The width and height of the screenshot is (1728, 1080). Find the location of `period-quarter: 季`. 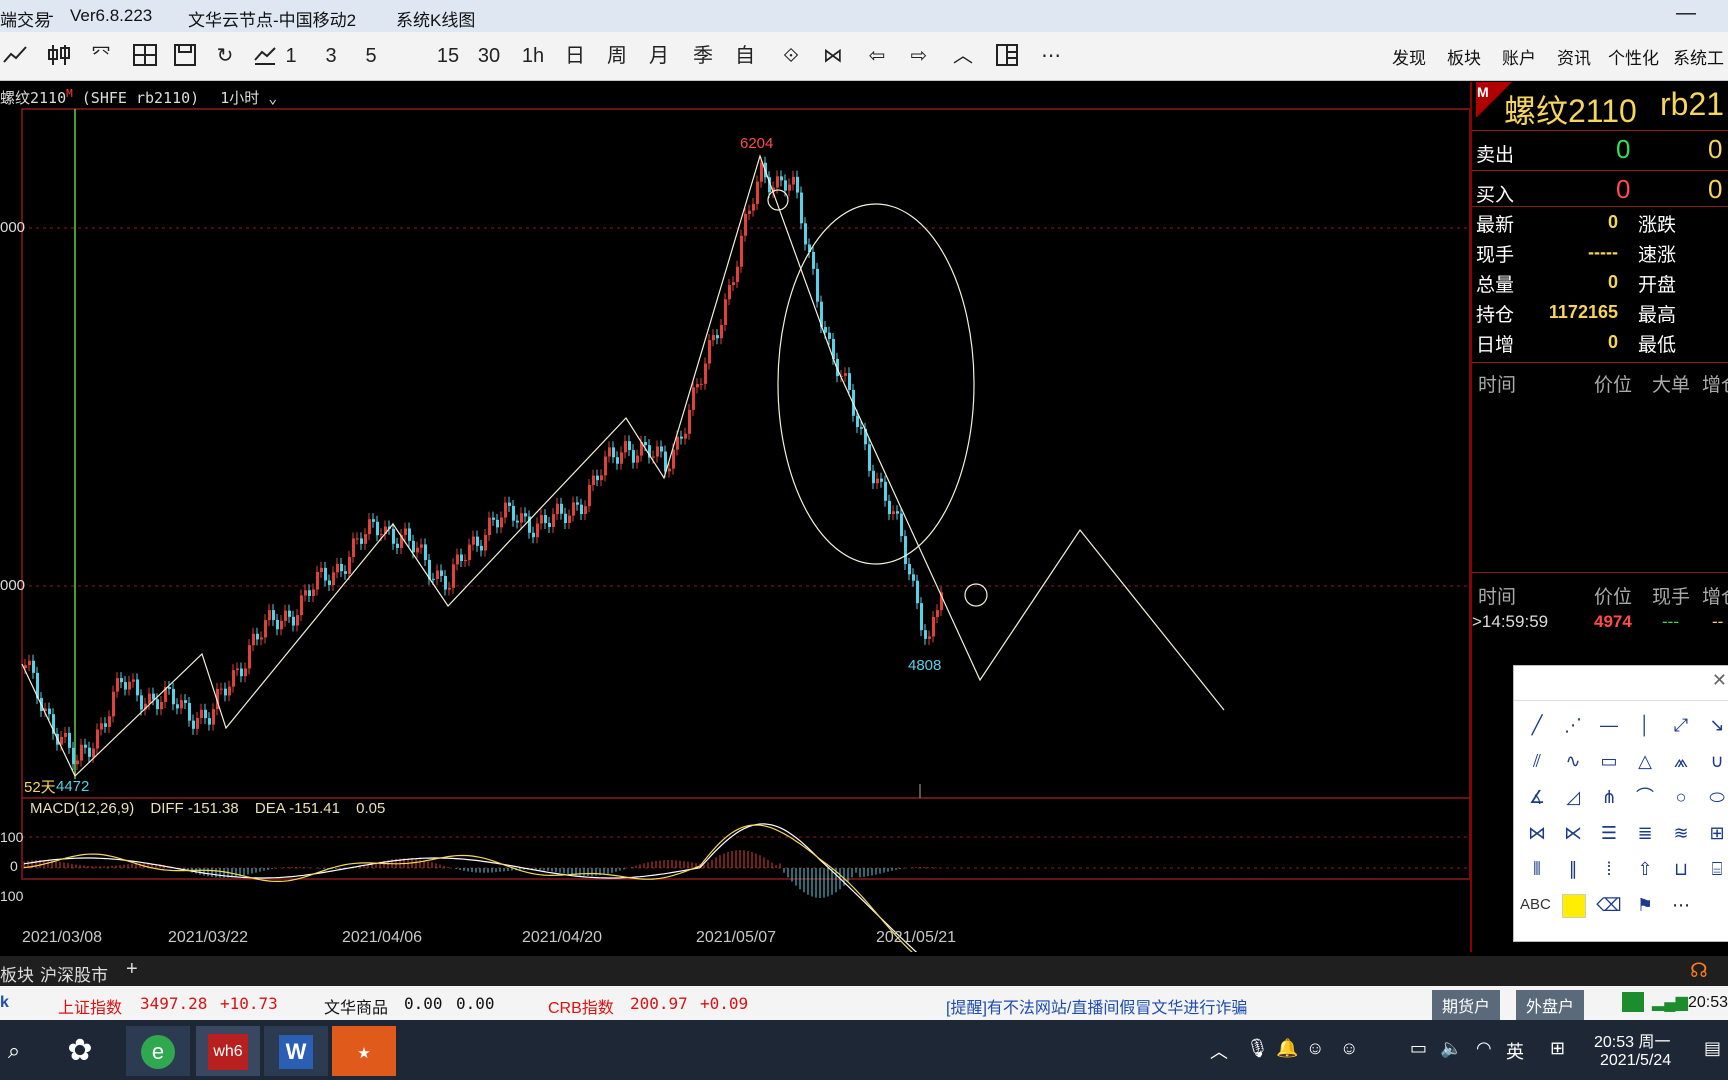

period-quarter: 季 is located at coordinates (703, 56).